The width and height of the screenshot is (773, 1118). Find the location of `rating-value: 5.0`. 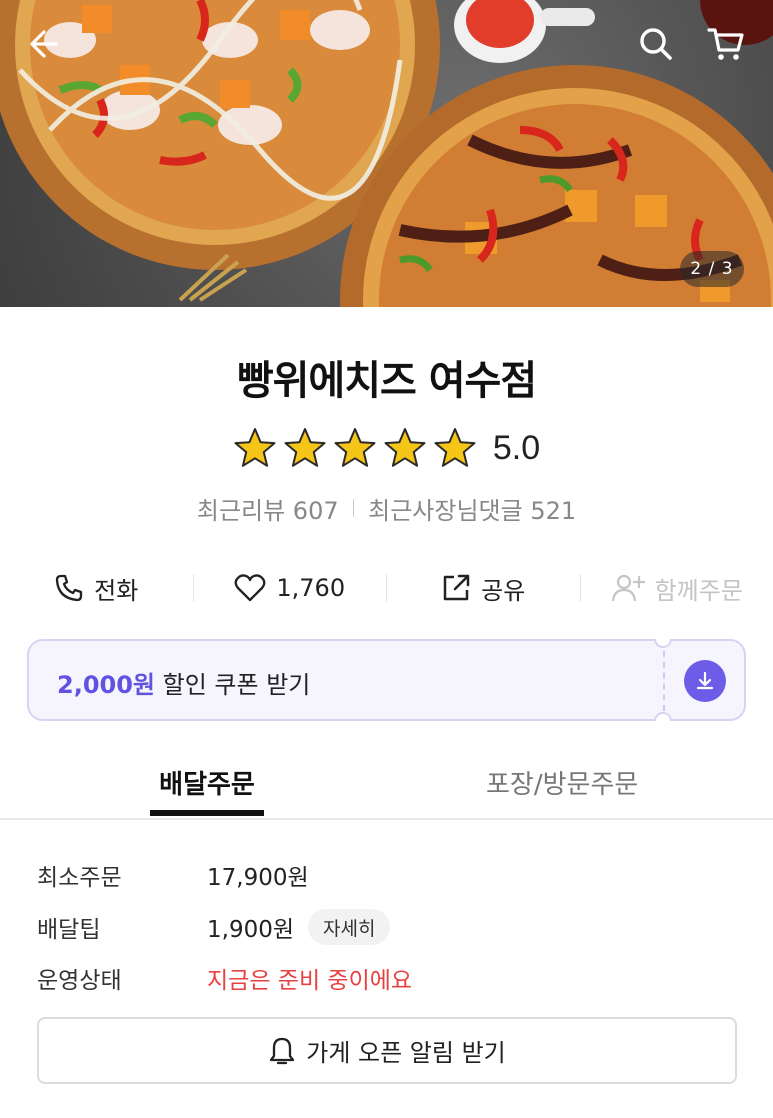

rating-value: 5.0 is located at coordinates (516, 447).